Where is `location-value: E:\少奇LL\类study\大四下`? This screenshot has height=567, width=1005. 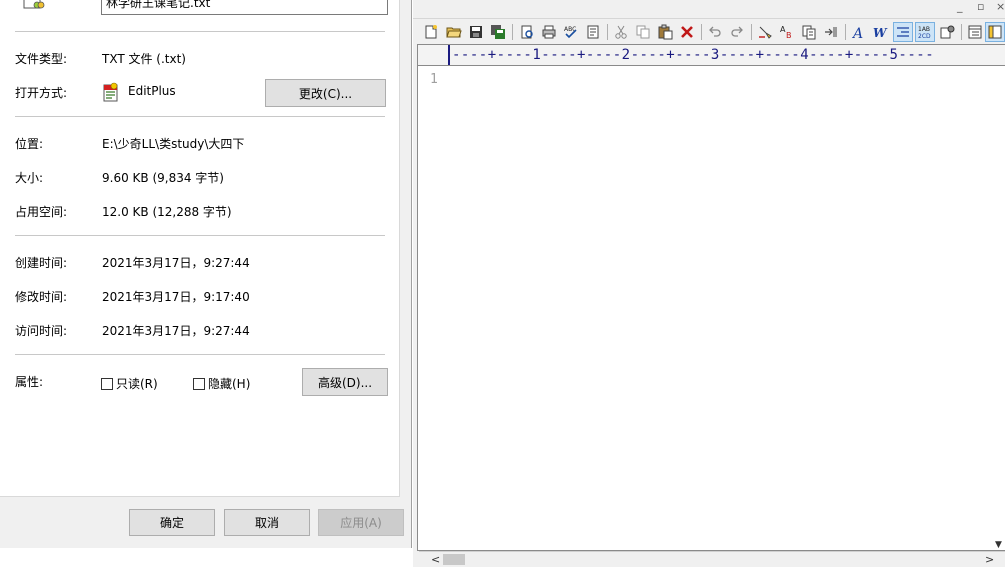
location-value: E:\少奇LL\类study\大四下 is located at coordinates (173, 144).